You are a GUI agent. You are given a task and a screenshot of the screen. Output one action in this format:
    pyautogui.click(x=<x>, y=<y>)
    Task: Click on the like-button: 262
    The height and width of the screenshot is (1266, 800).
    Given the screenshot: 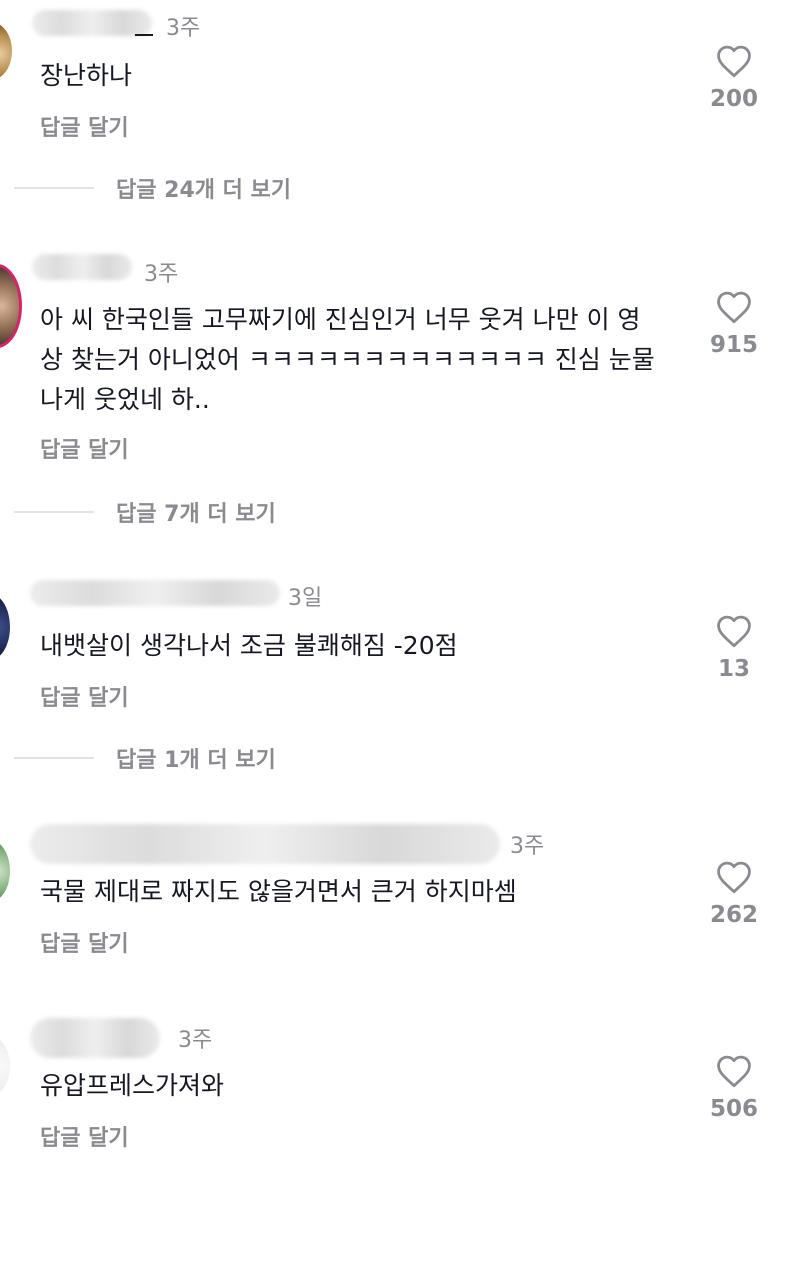 What is the action you would take?
    pyautogui.click(x=734, y=894)
    